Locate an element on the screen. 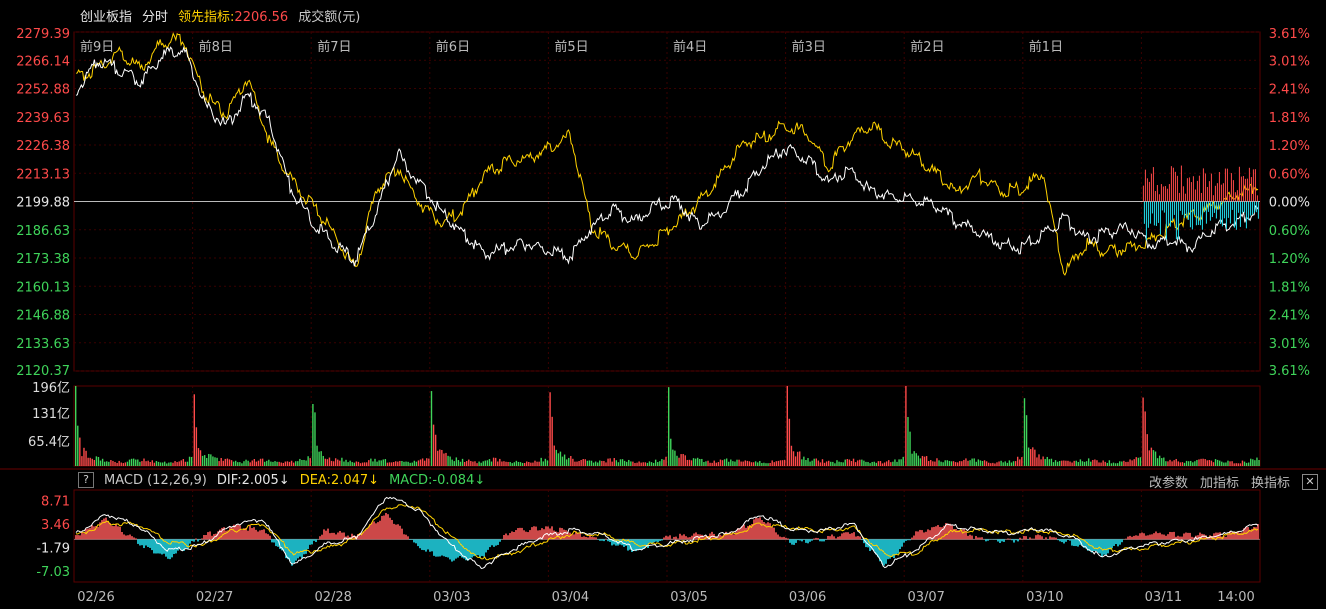  pct-tick-label: 1.81% is located at coordinates (1289, 287).